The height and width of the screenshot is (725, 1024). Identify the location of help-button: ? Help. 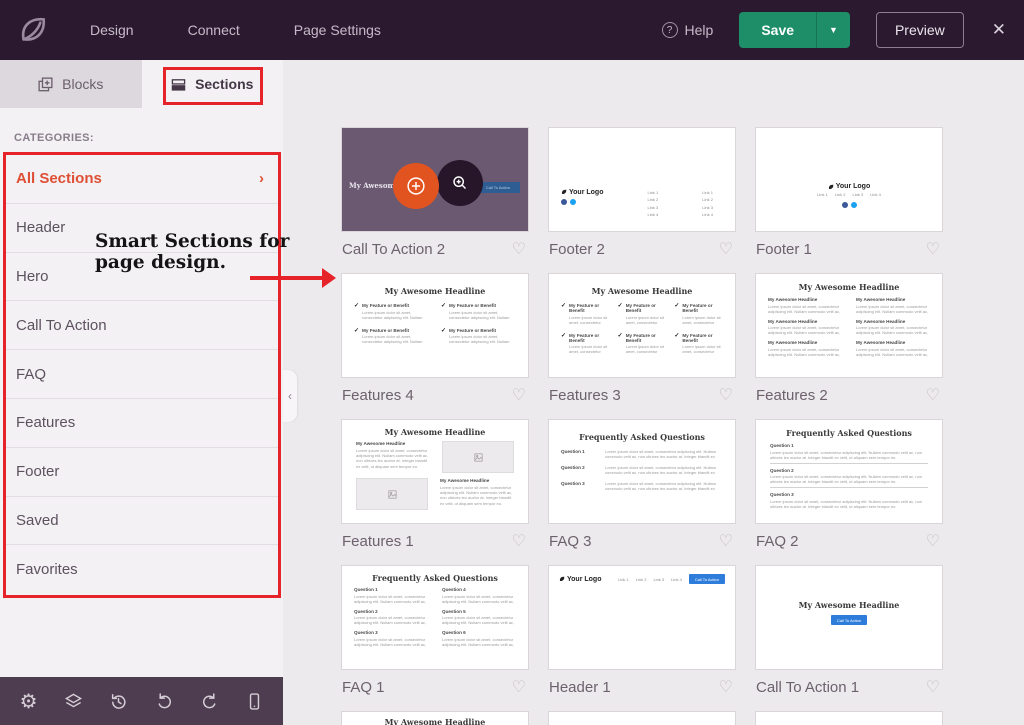
(687, 30).